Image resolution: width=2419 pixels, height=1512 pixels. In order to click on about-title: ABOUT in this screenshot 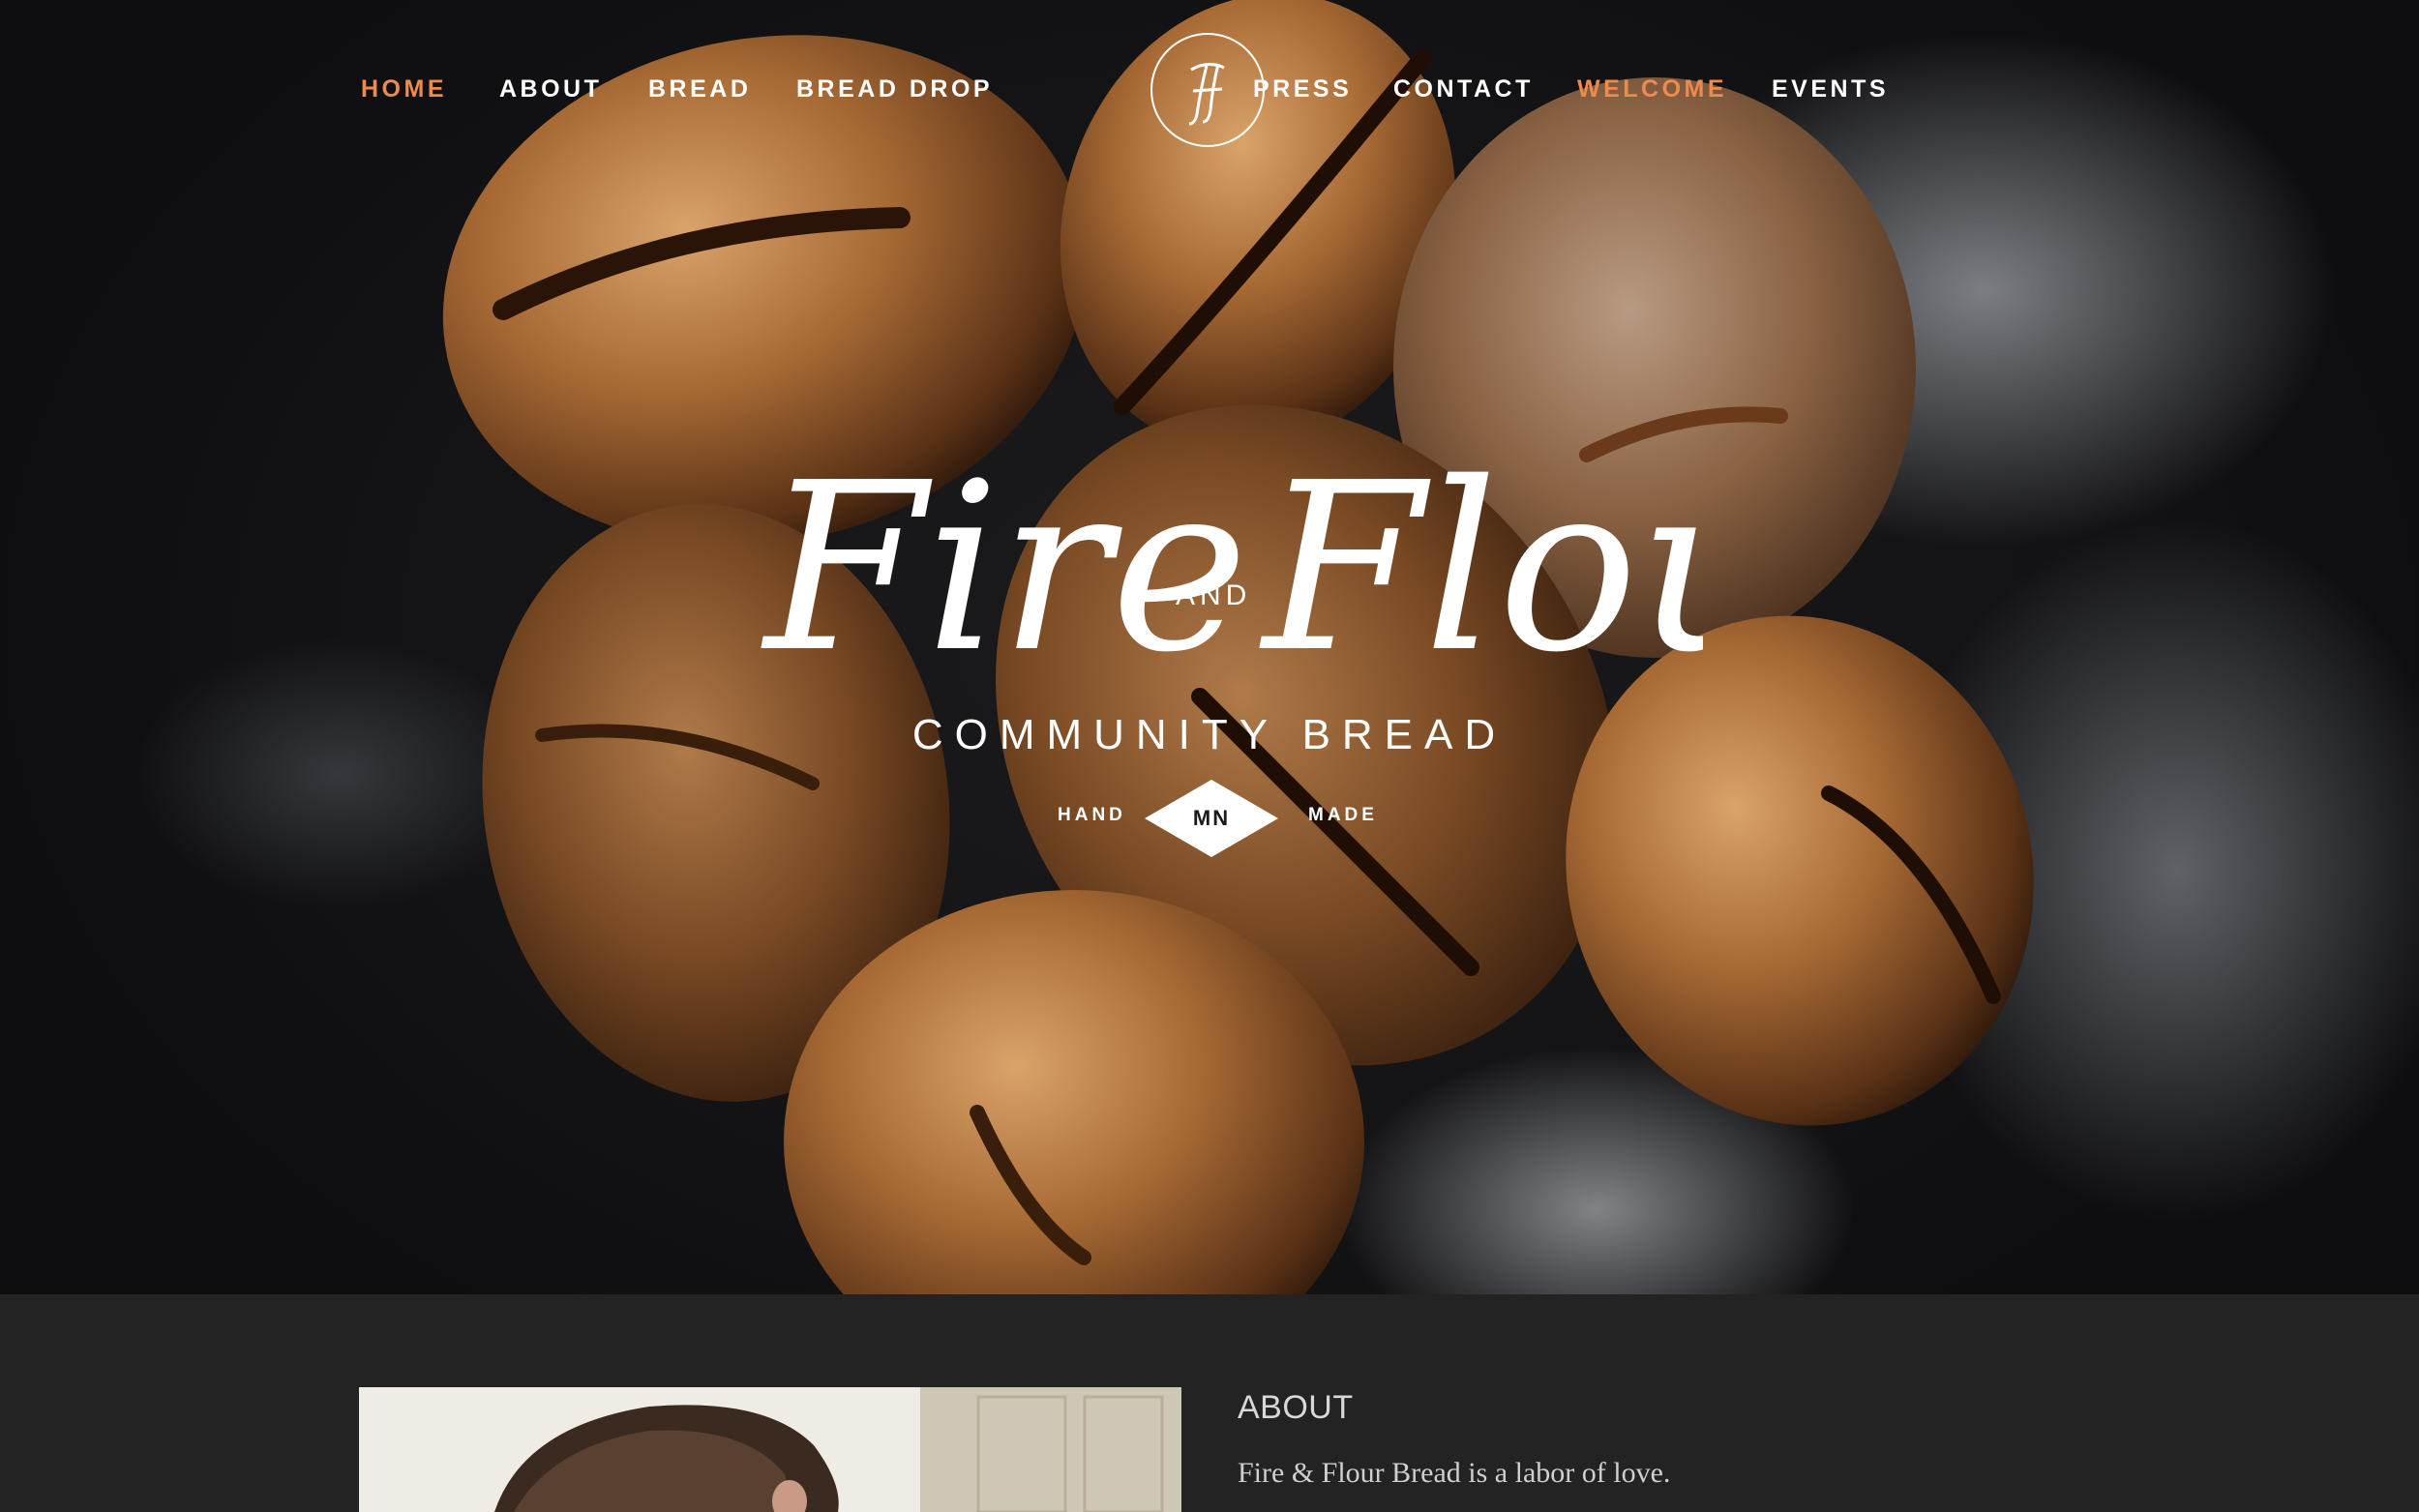, I will do `click(1296, 1407)`.